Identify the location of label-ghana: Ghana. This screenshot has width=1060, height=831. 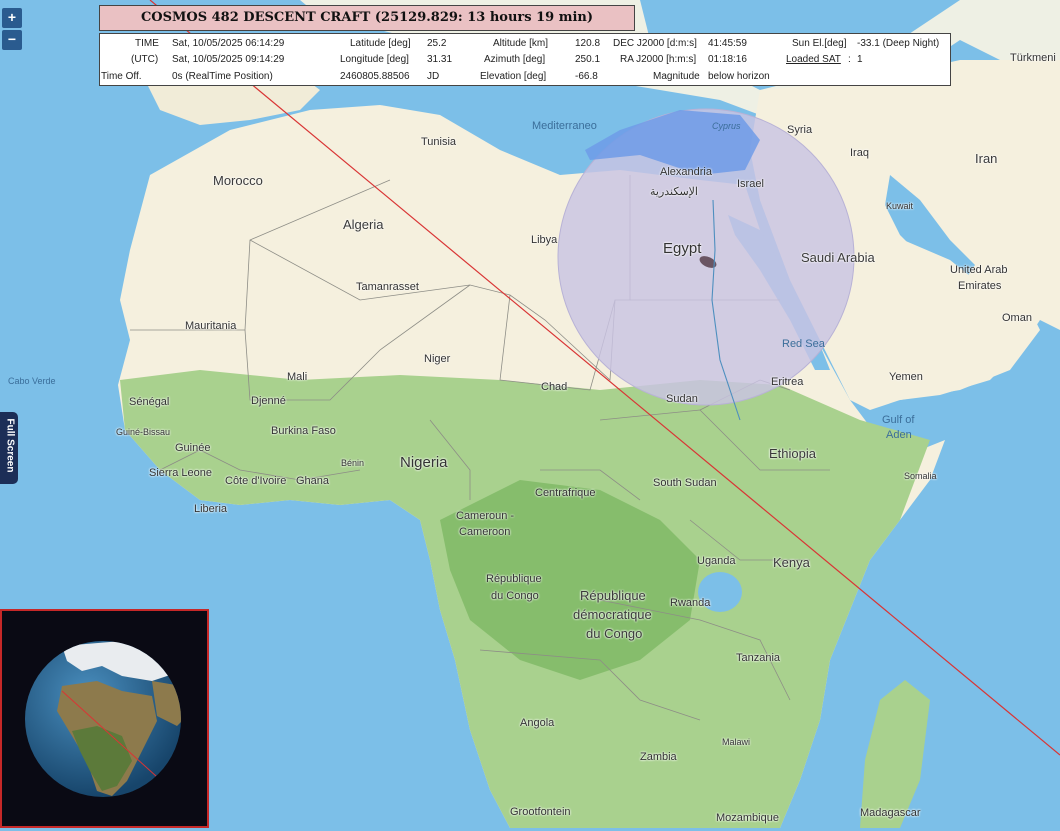
(313, 481).